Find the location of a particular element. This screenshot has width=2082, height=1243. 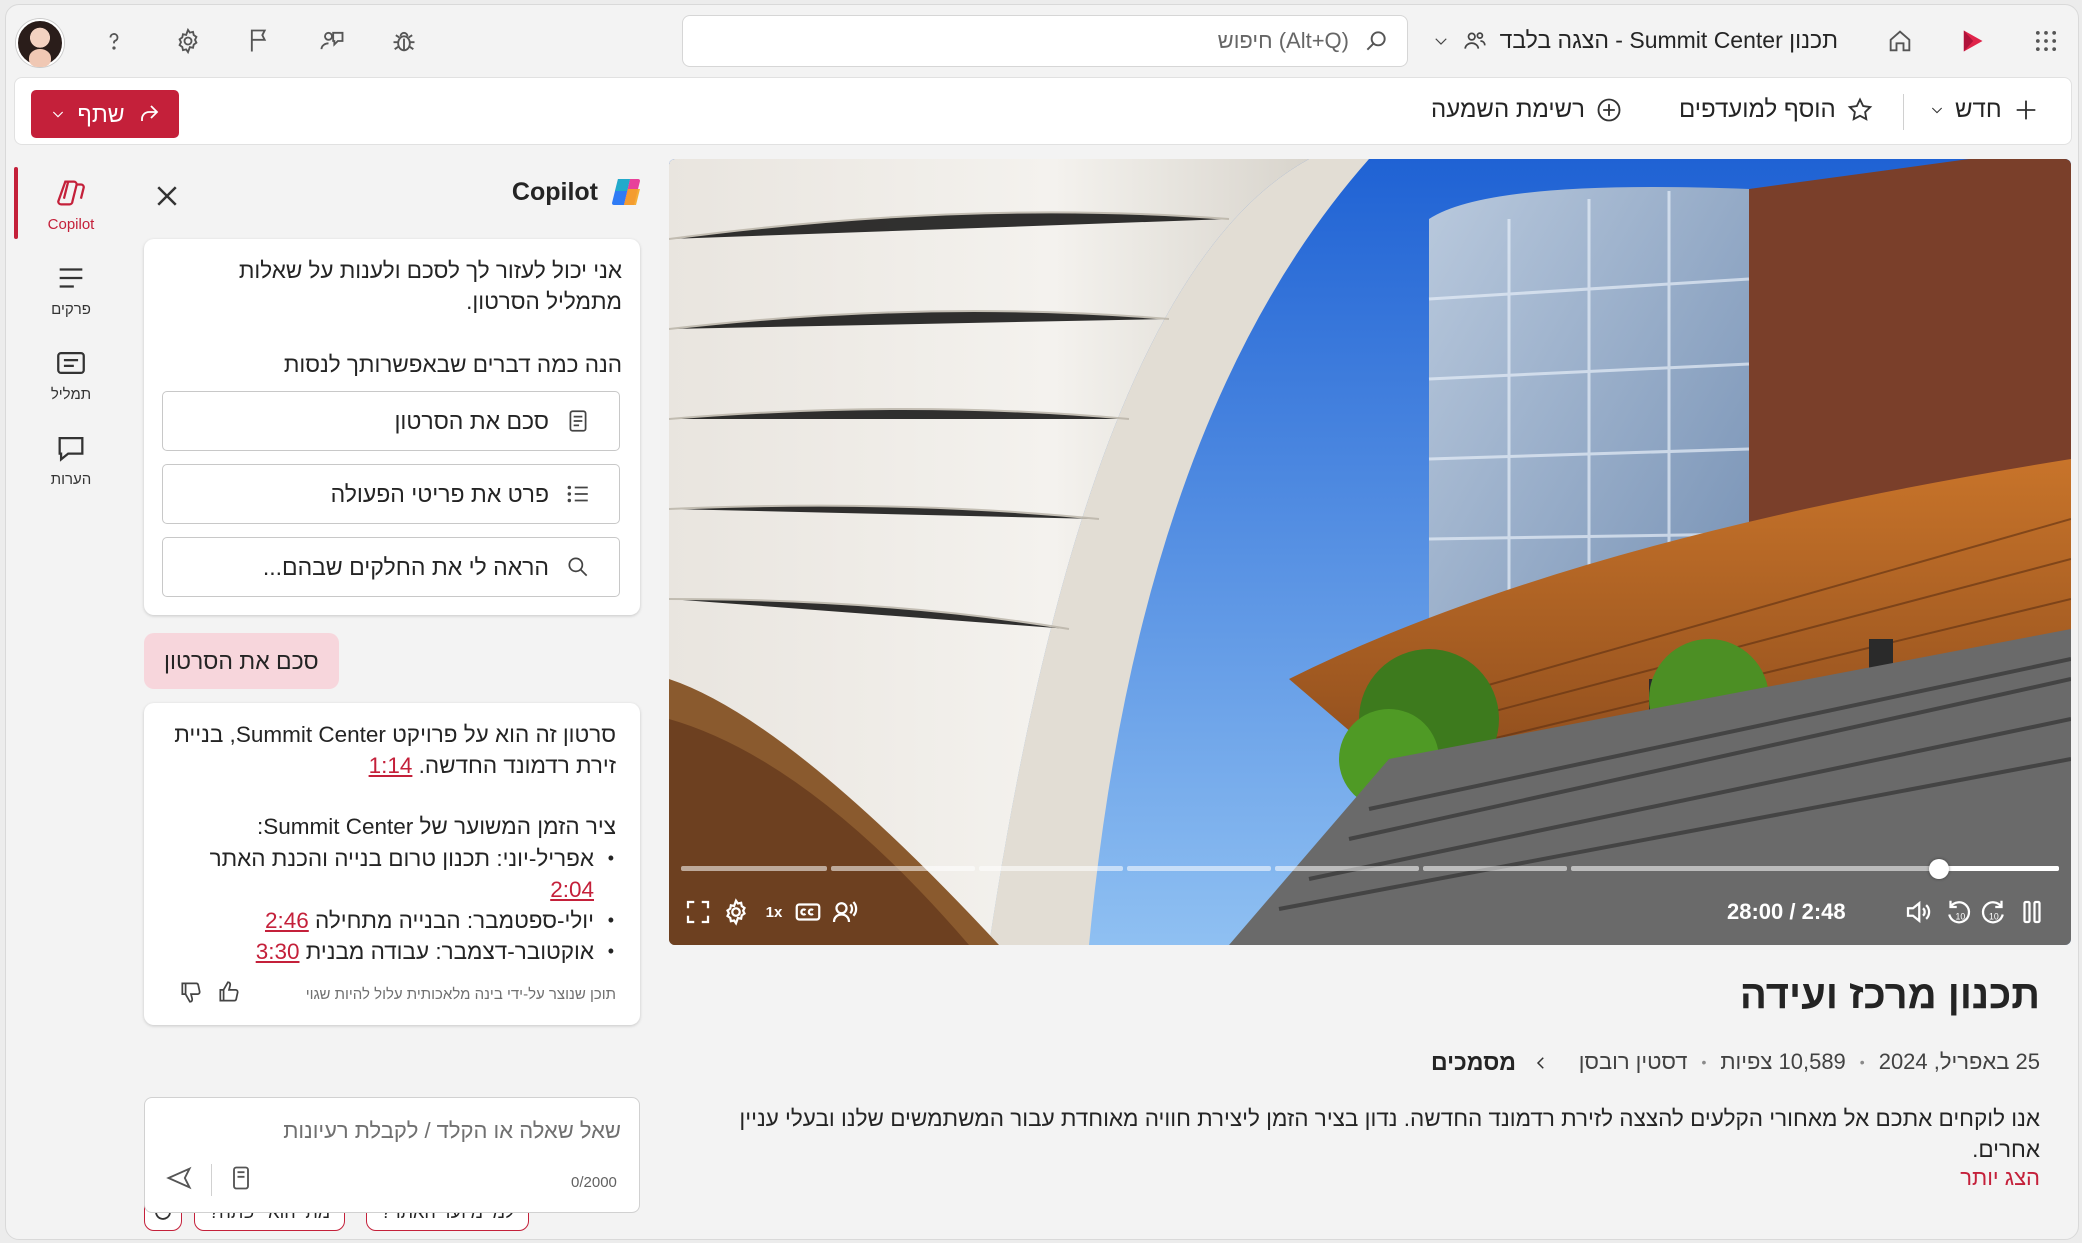

list-icon is located at coordinates (577, 494).